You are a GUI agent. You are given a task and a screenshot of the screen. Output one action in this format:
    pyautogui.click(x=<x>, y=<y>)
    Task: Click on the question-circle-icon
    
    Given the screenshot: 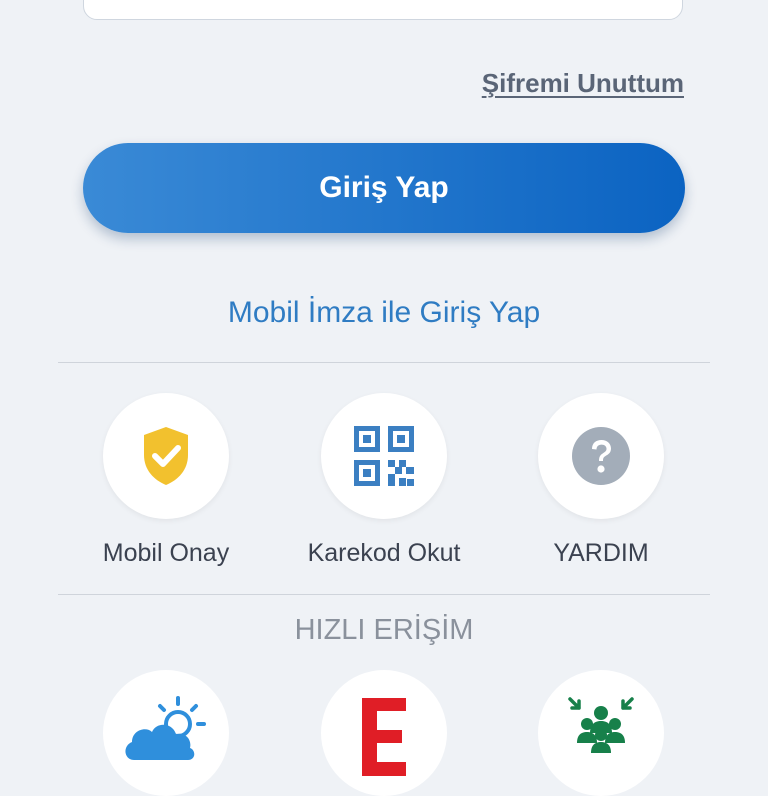 What is the action you would take?
    pyautogui.click(x=601, y=456)
    